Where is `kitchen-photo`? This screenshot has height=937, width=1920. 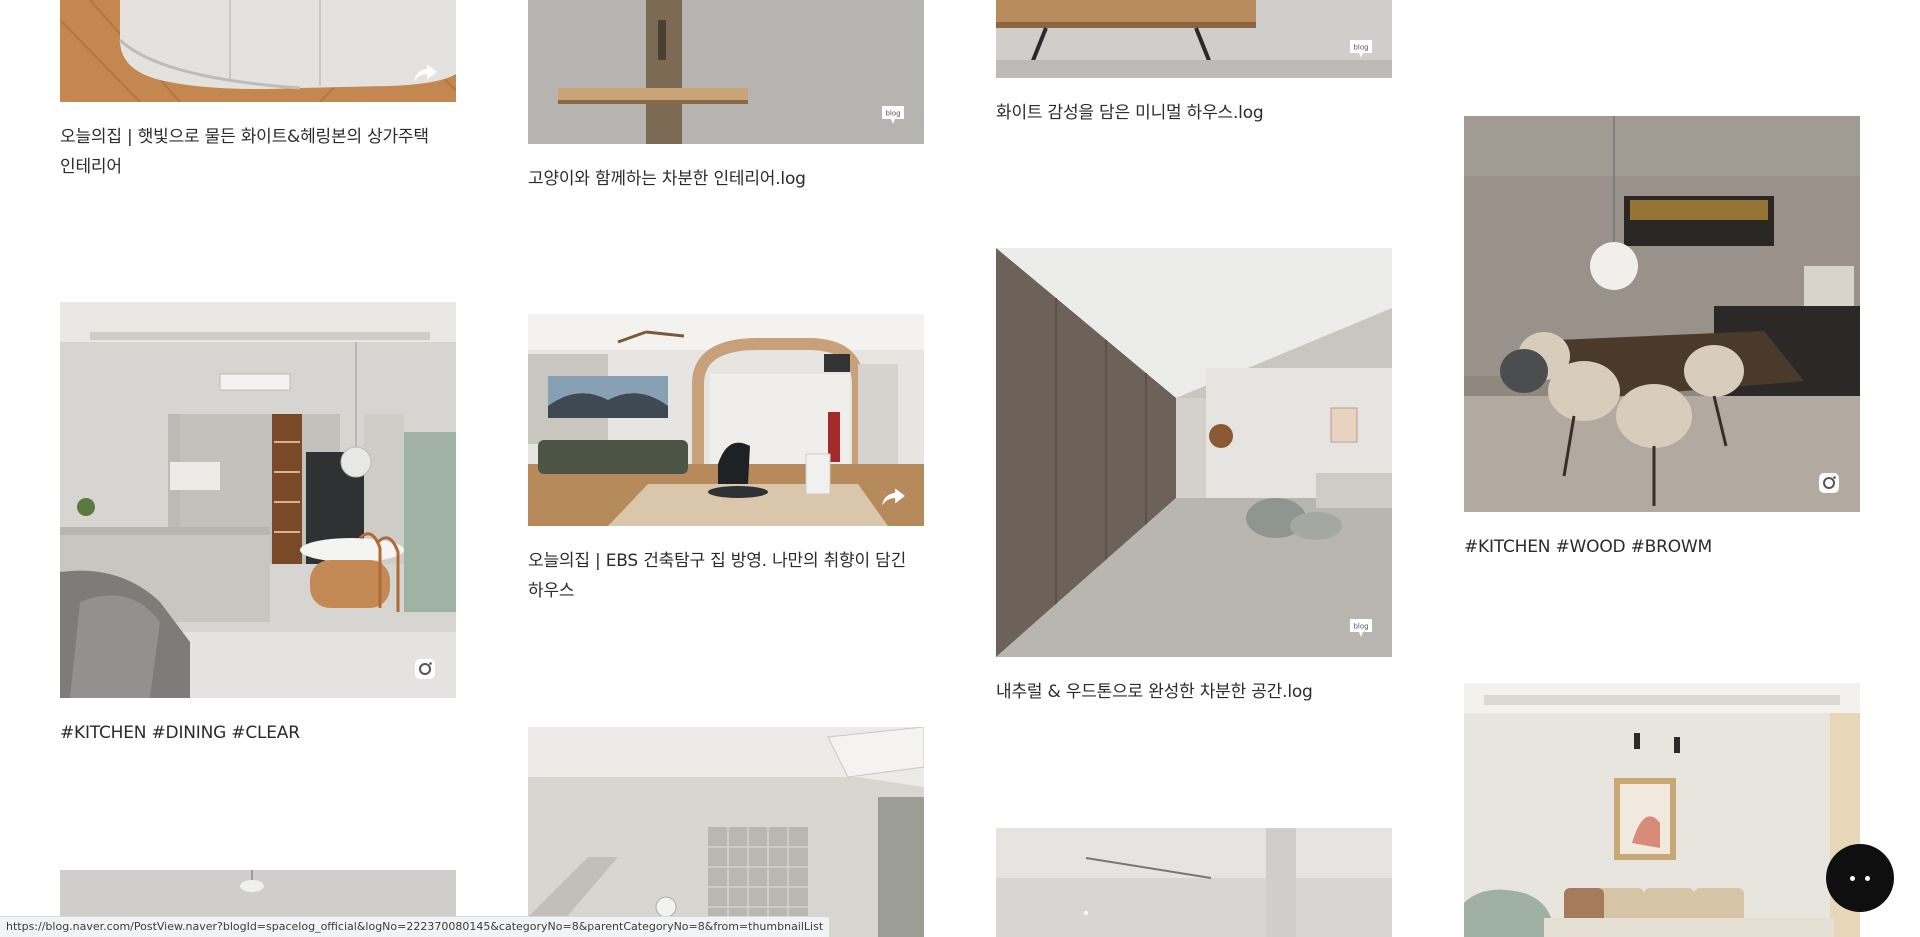
kitchen-photo is located at coordinates (258, 500).